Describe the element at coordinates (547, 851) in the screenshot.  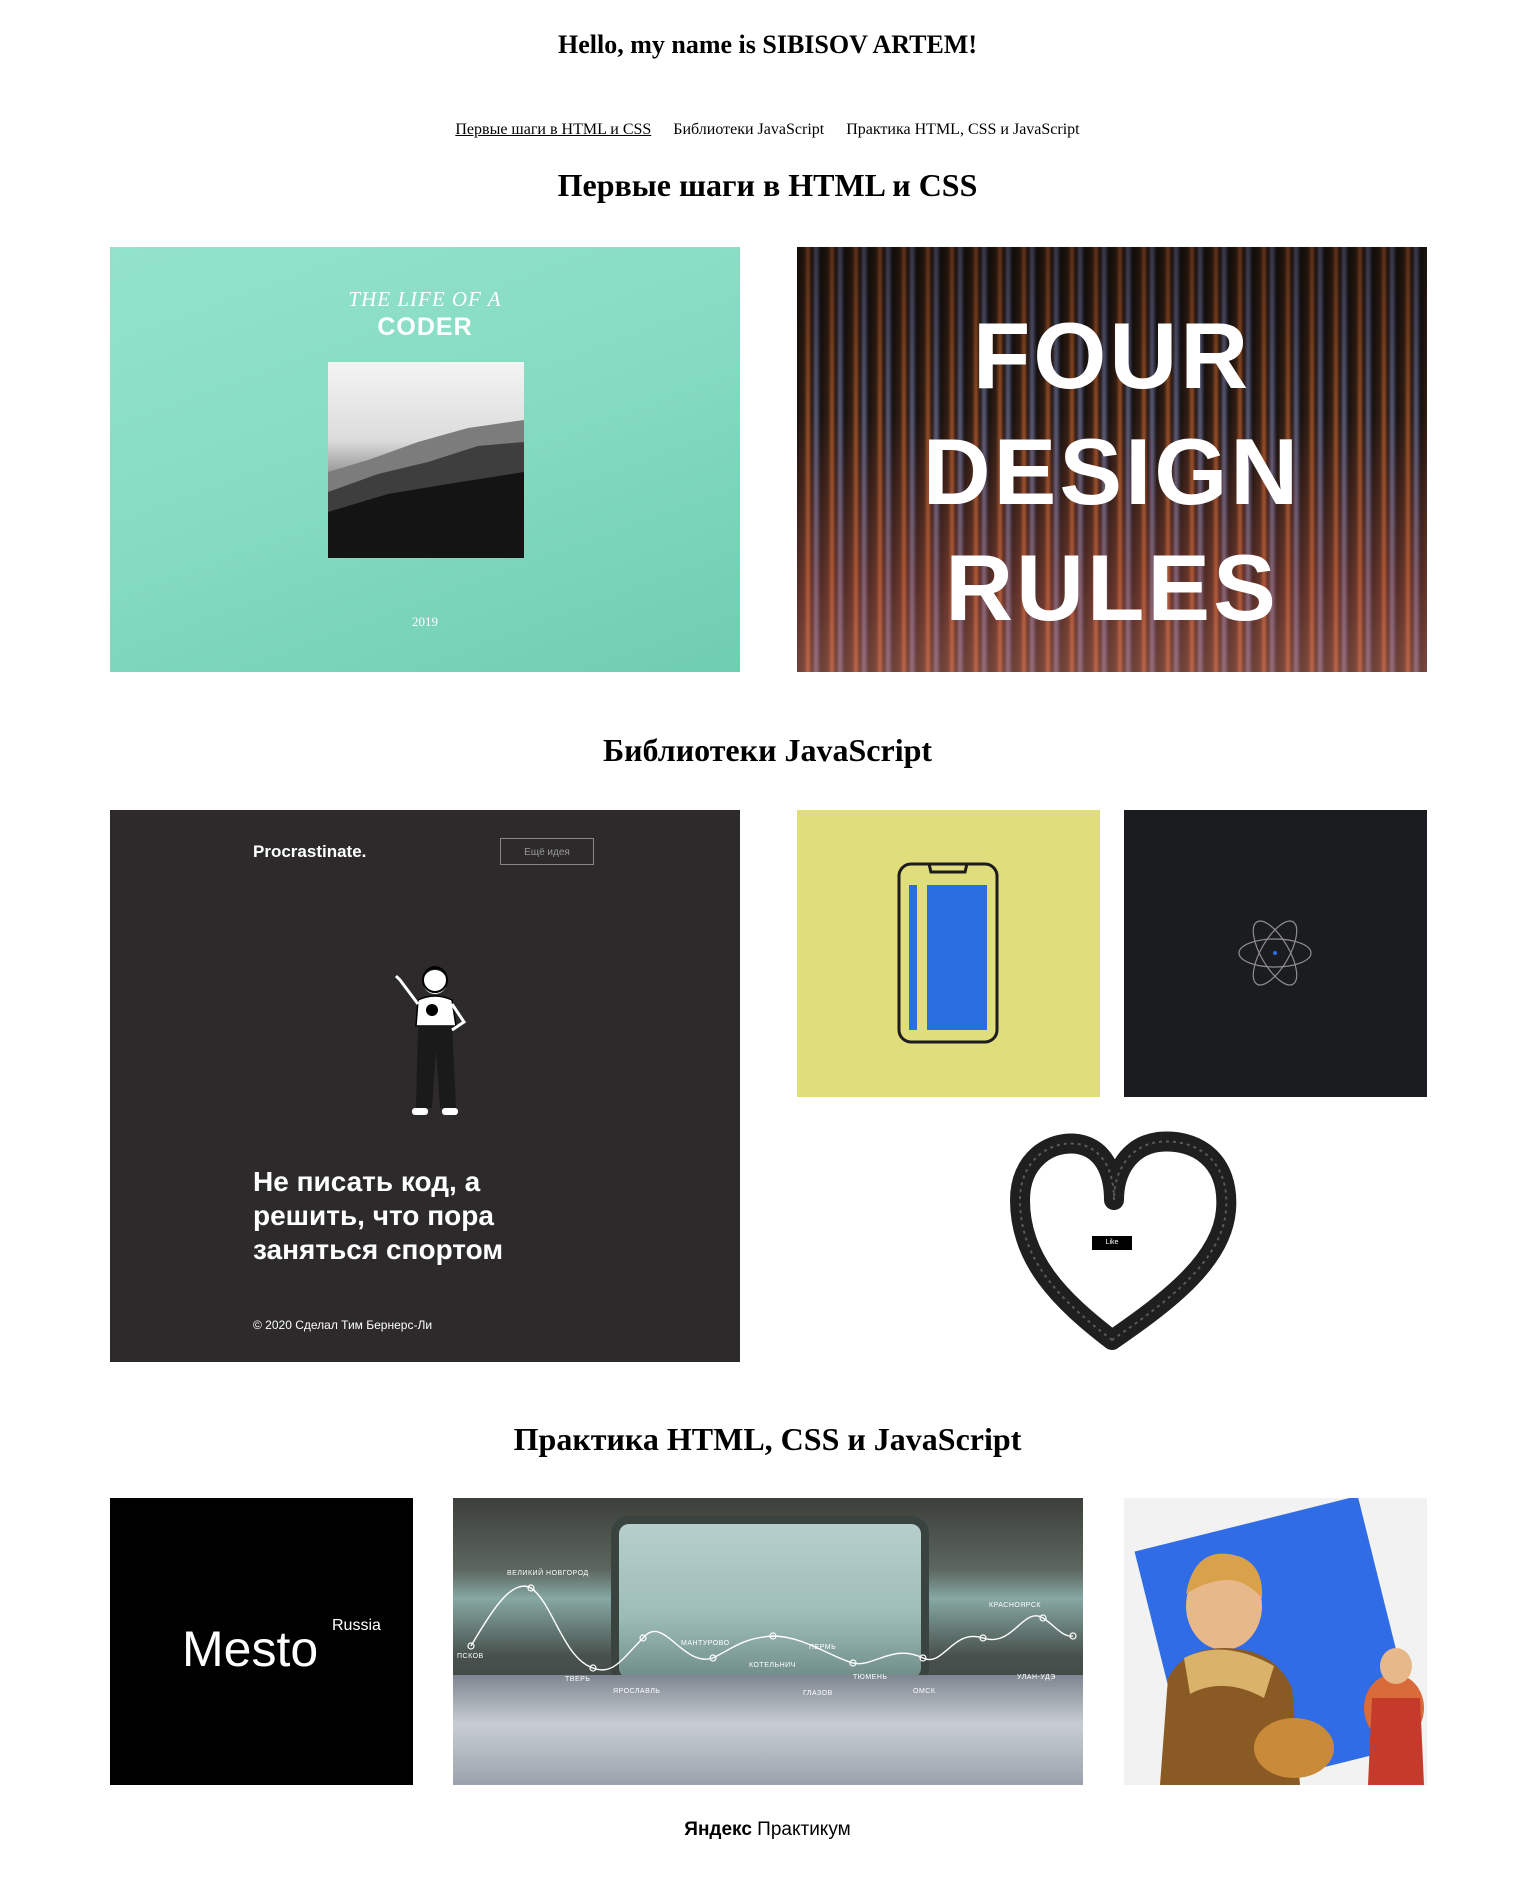
I see `another-idea-button: Ещё идея` at that location.